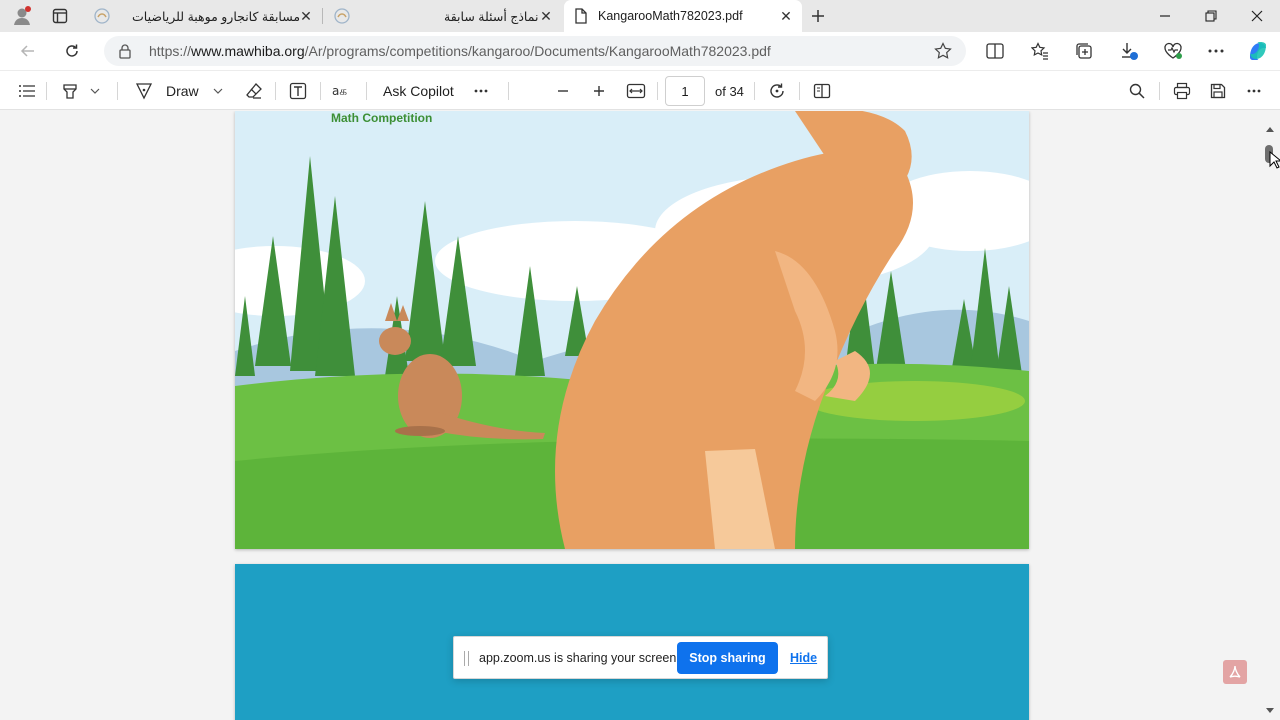 The width and height of the screenshot is (1280, 720). I want to click on pen-icon, so click(144, 91).